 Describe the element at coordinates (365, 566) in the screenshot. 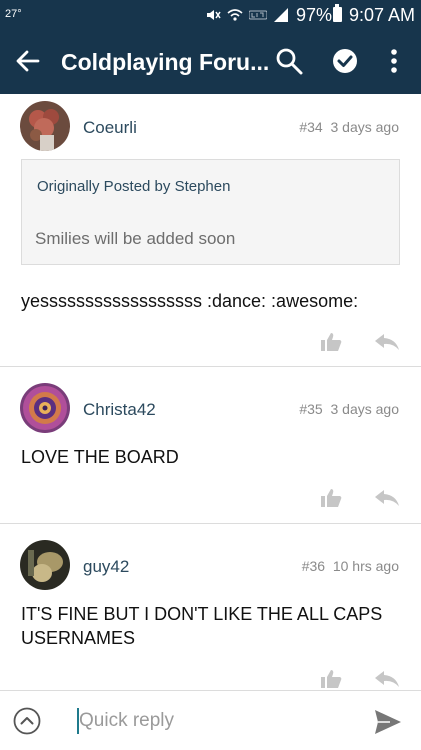

I see `post-time: 10 hrs ago` at that location.